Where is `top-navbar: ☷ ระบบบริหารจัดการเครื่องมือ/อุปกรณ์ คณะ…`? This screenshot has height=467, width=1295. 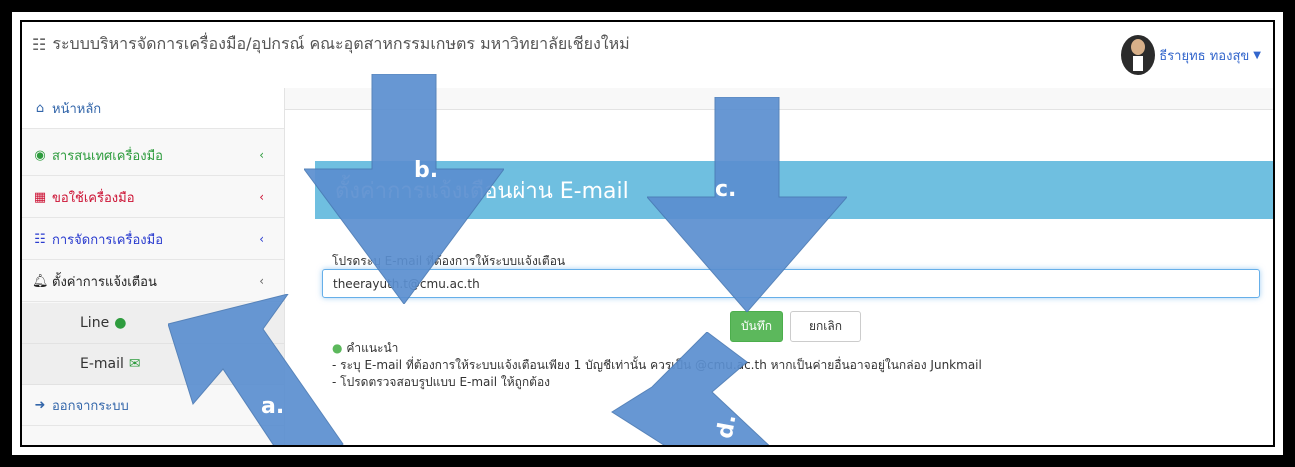 top-navbar: ☷ ระบบบริหารจัดการเครื่องมือ/อุปกรณ์ คณะ… is located at coordinates (647, 55).